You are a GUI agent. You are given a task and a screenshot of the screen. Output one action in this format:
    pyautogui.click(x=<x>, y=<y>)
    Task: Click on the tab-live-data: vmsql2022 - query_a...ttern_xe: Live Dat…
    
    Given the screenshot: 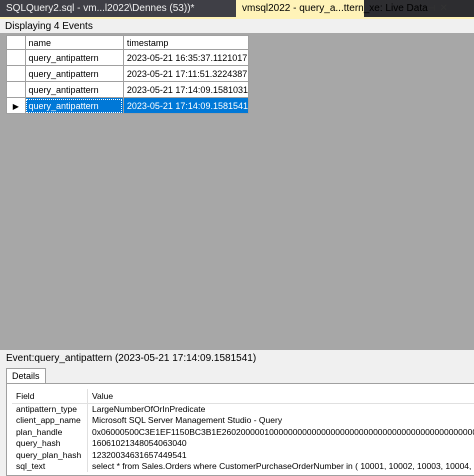 What is the action you would take?
    pyautogui.click(x=342, y=9)
    